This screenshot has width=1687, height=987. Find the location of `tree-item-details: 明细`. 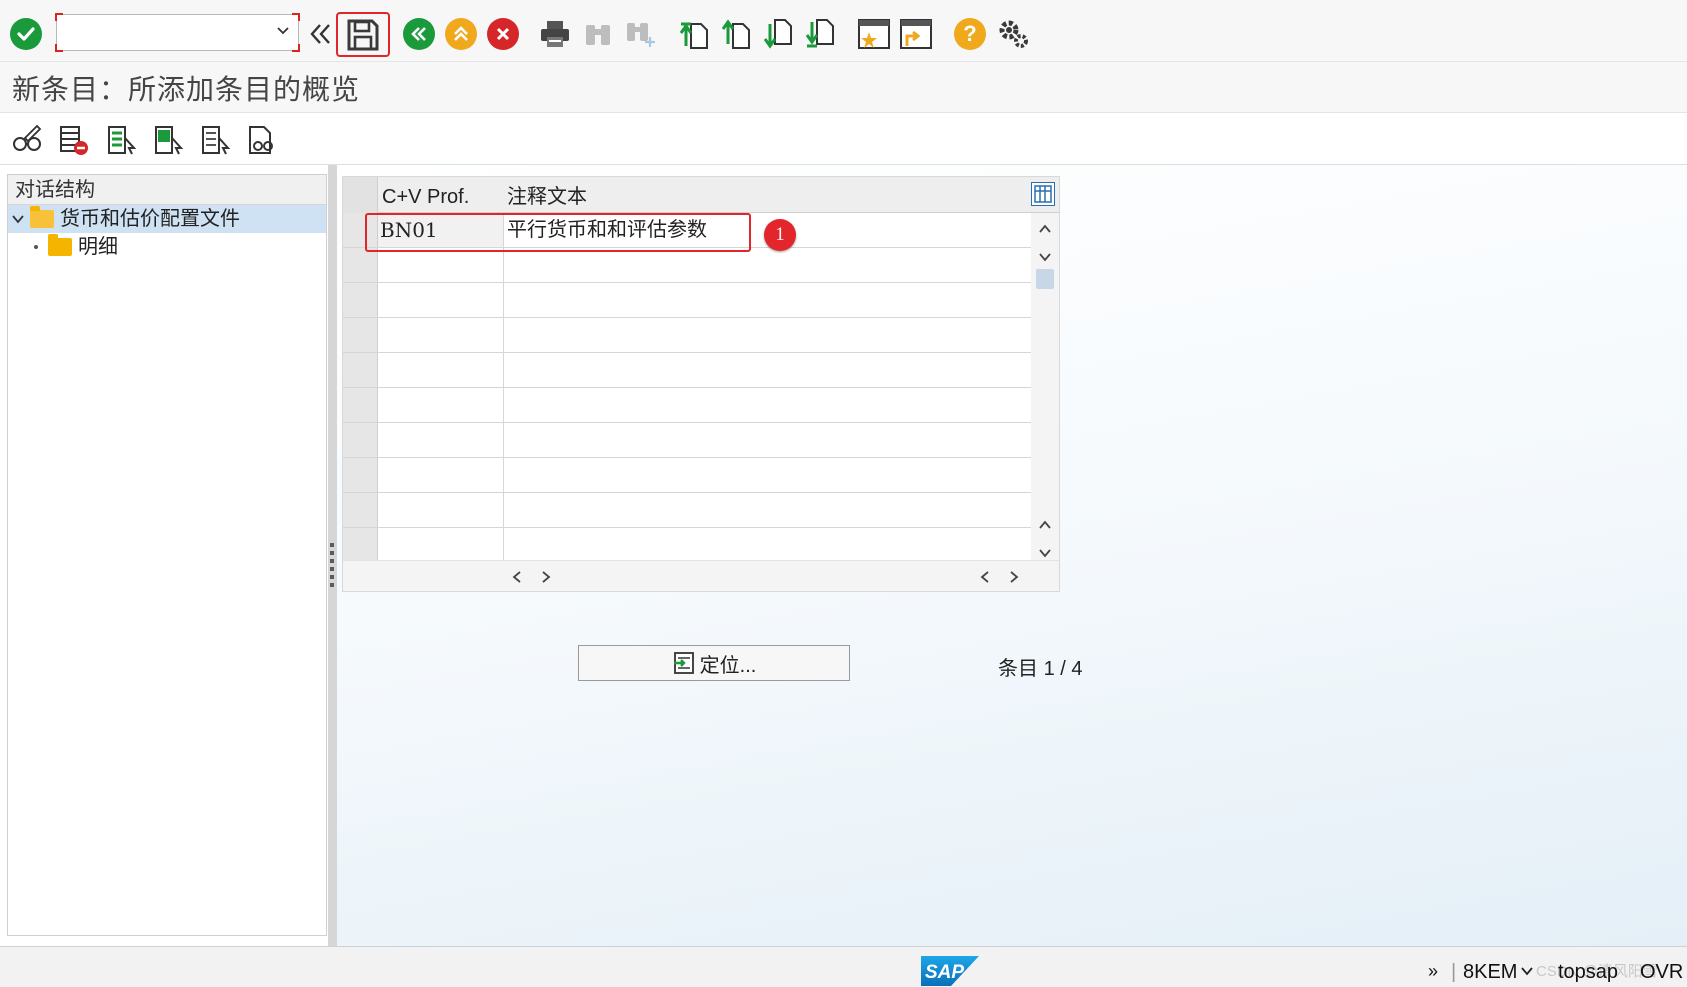

tree-item-details: 明细 is located at coordinates (167, 247).